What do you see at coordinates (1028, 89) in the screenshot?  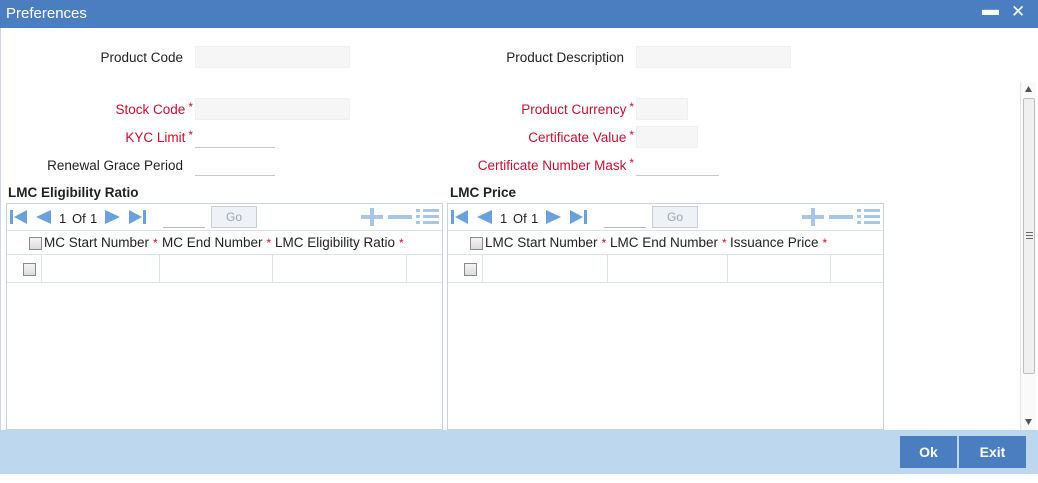 I see `scroll-up-icon` at bounding box center [1028, 89].